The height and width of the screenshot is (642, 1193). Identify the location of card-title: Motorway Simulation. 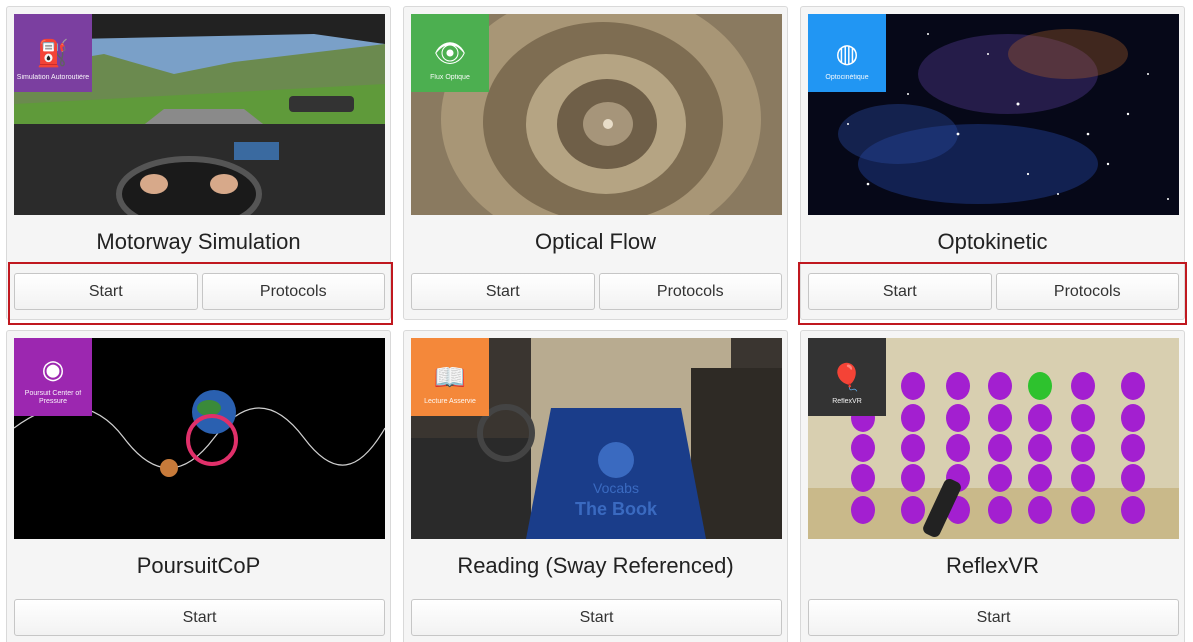
(198, 241).